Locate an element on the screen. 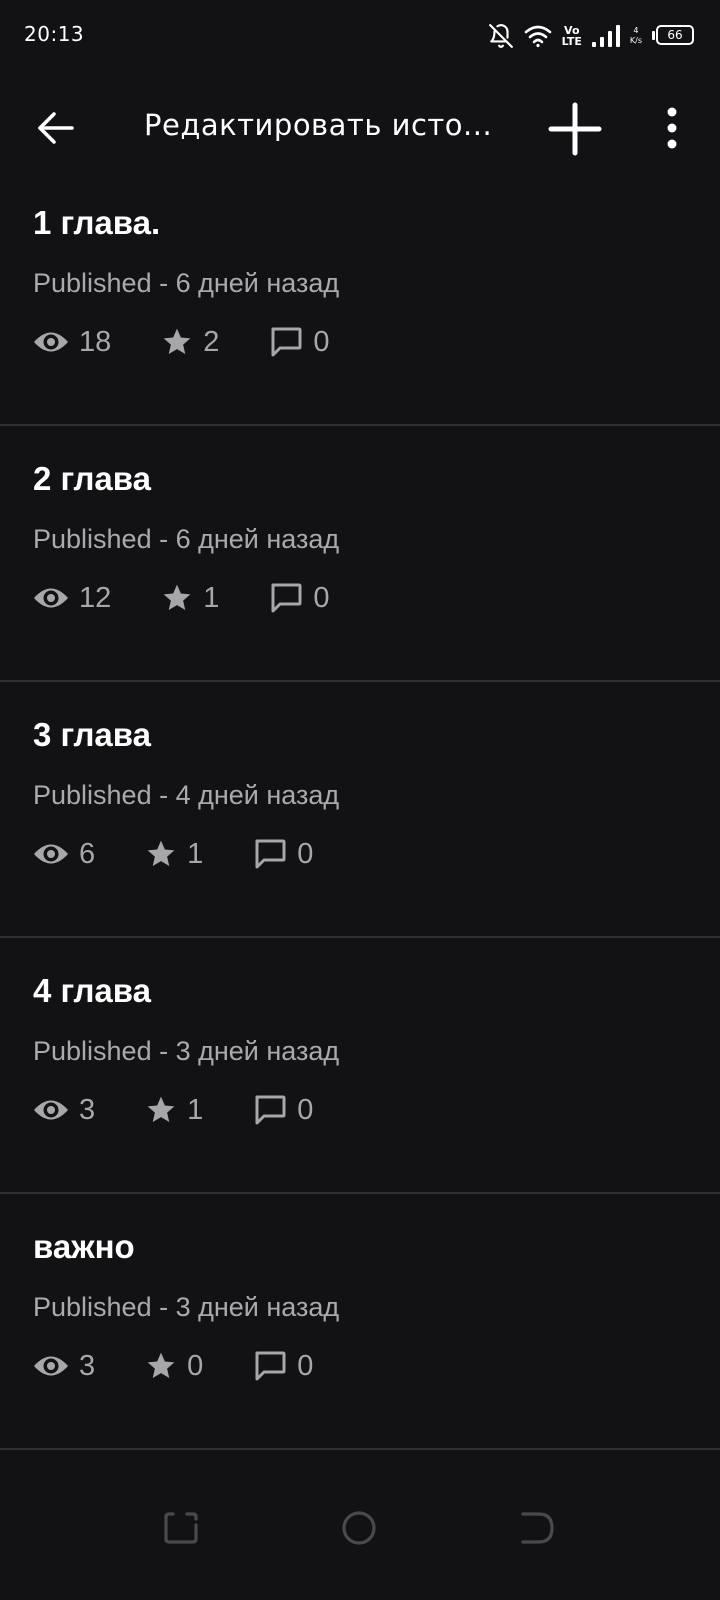 Image resolution: width=720 pixels, height=1600 pixels. more-options-button is located at coordinates (672, 128).